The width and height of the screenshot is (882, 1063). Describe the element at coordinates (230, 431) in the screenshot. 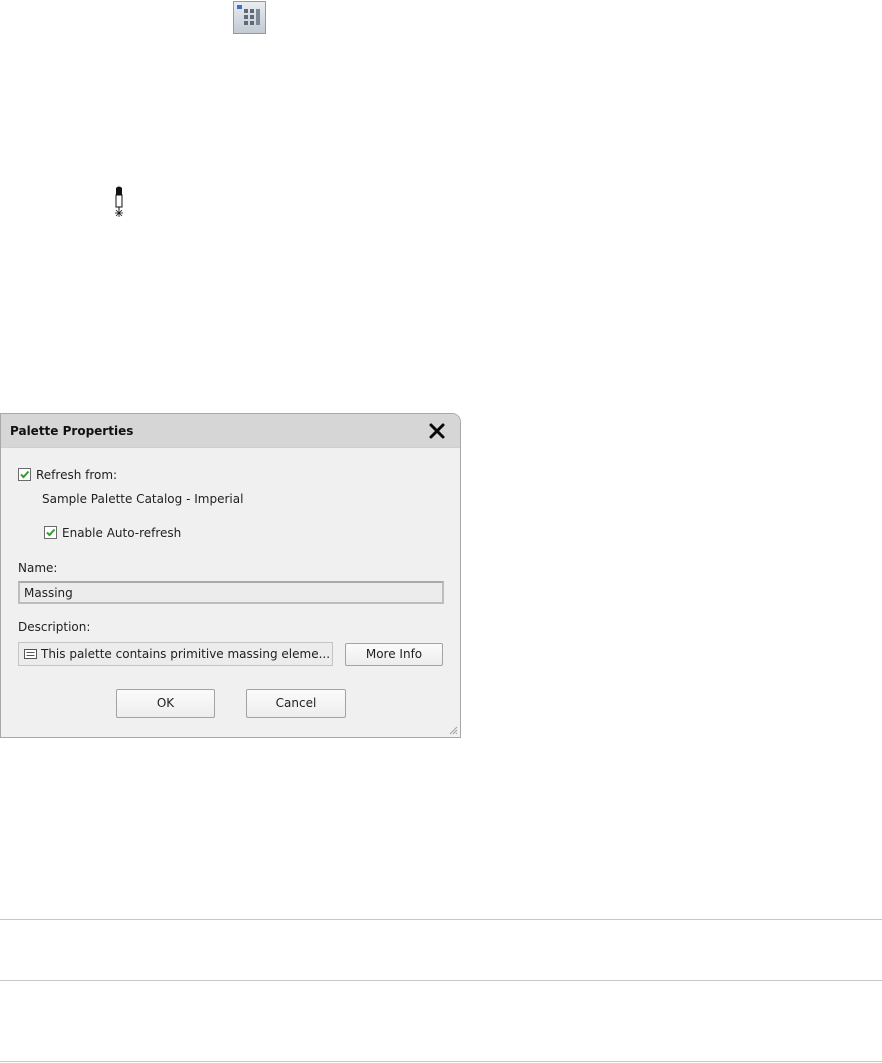

I see `dialog-titlebar: Palette Properties` at that location.